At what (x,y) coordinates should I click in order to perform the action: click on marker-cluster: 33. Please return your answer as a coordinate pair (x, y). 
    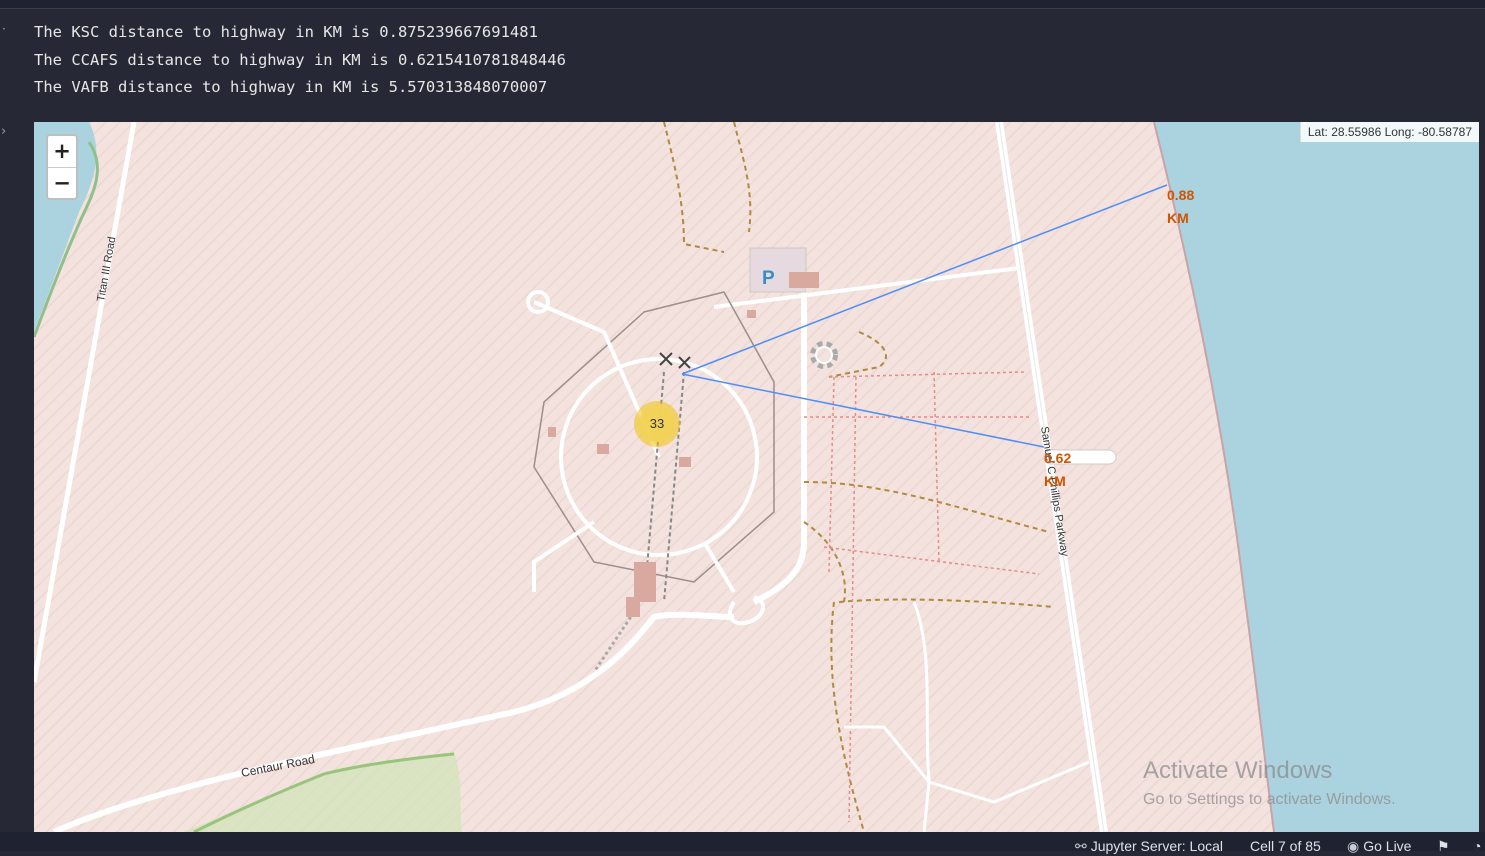
    Looking at the image, I should click on (657, 424).